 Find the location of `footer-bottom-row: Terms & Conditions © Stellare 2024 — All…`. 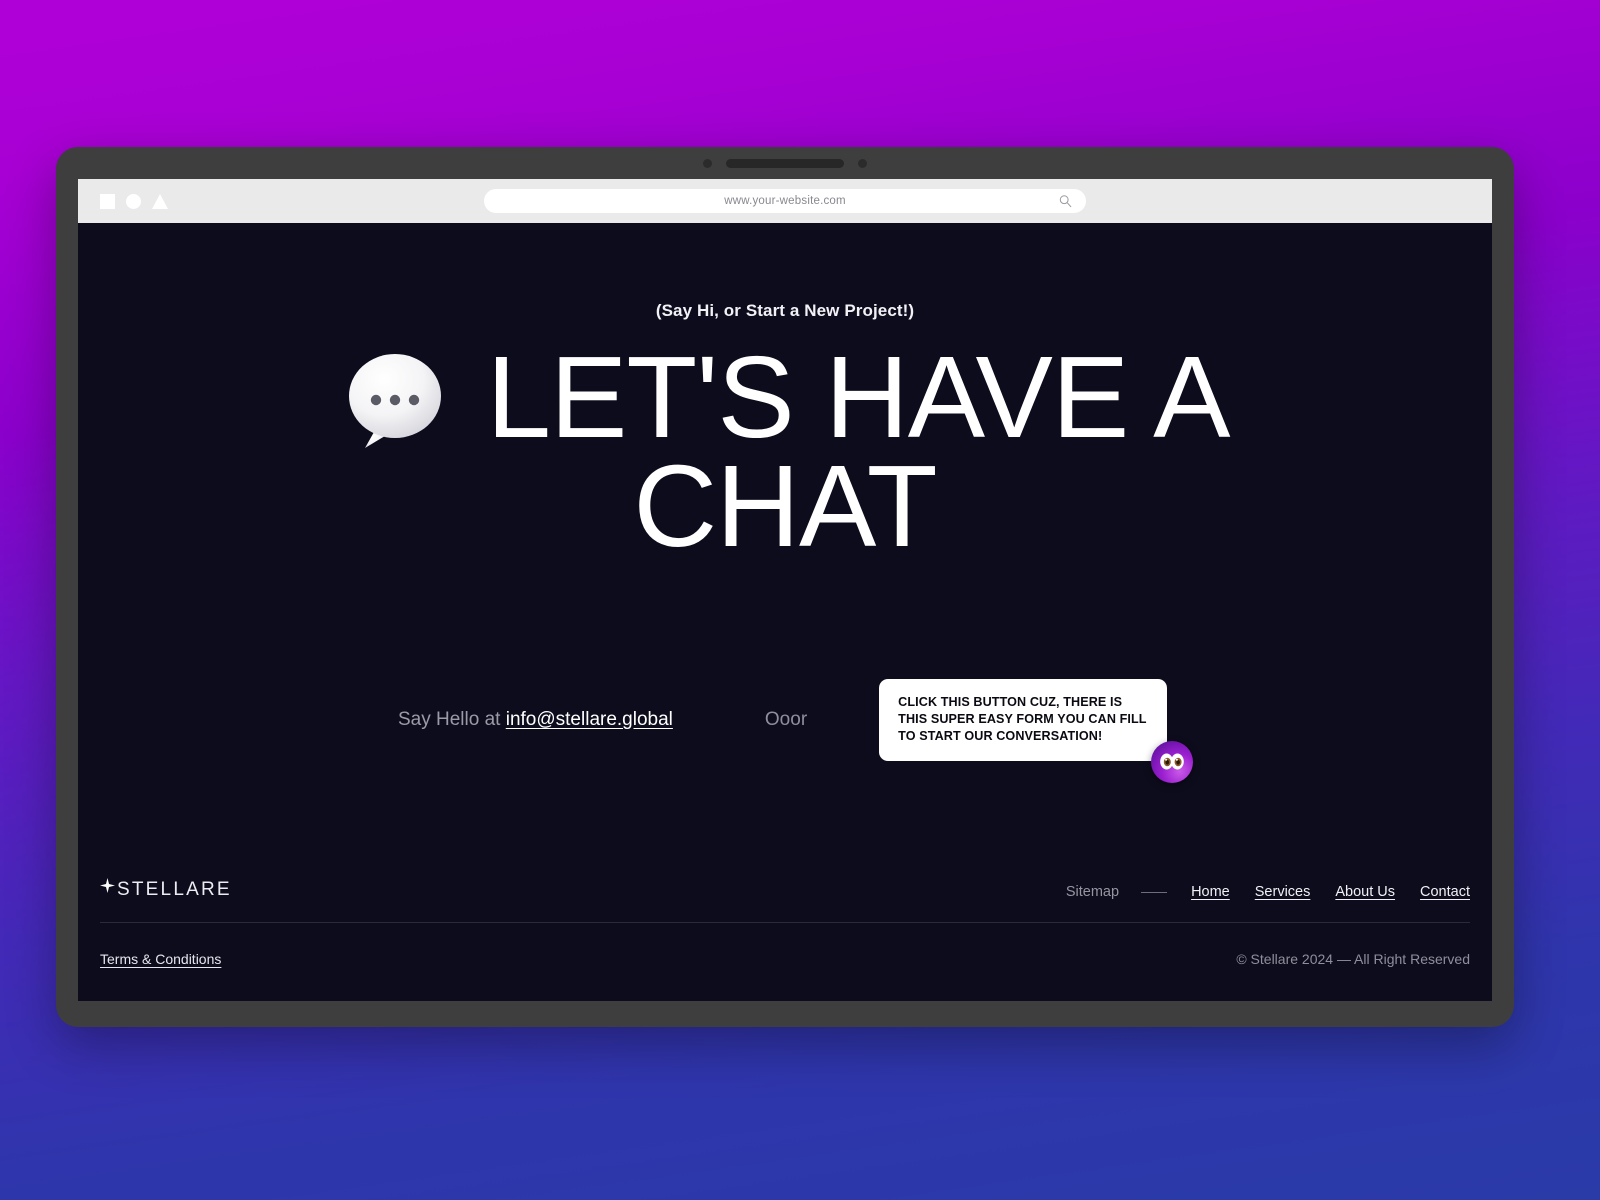

footer-bottom-row: Terms & Conditions © Stellare 2024 — All… is located at coordinates (785, 962).